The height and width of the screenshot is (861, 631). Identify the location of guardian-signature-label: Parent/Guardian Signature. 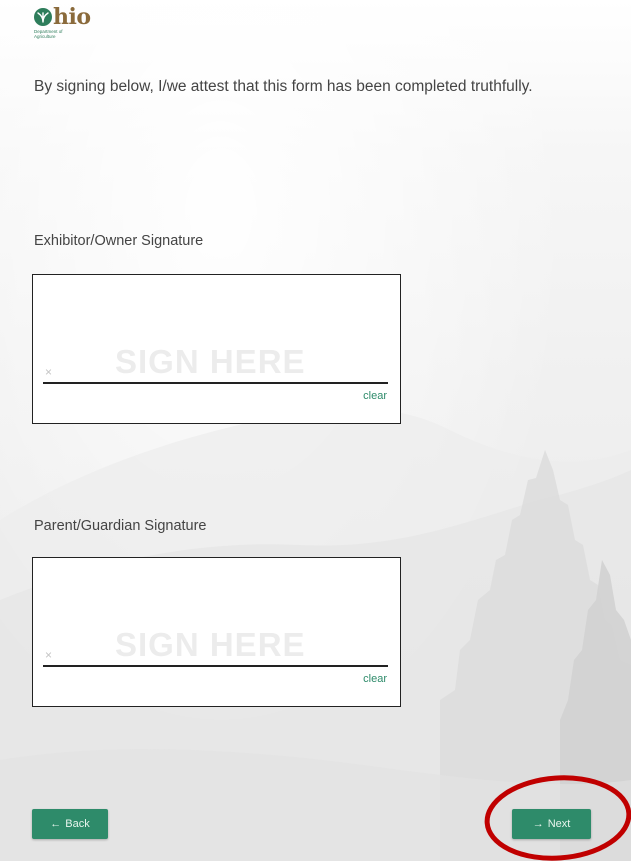
(120, 526).